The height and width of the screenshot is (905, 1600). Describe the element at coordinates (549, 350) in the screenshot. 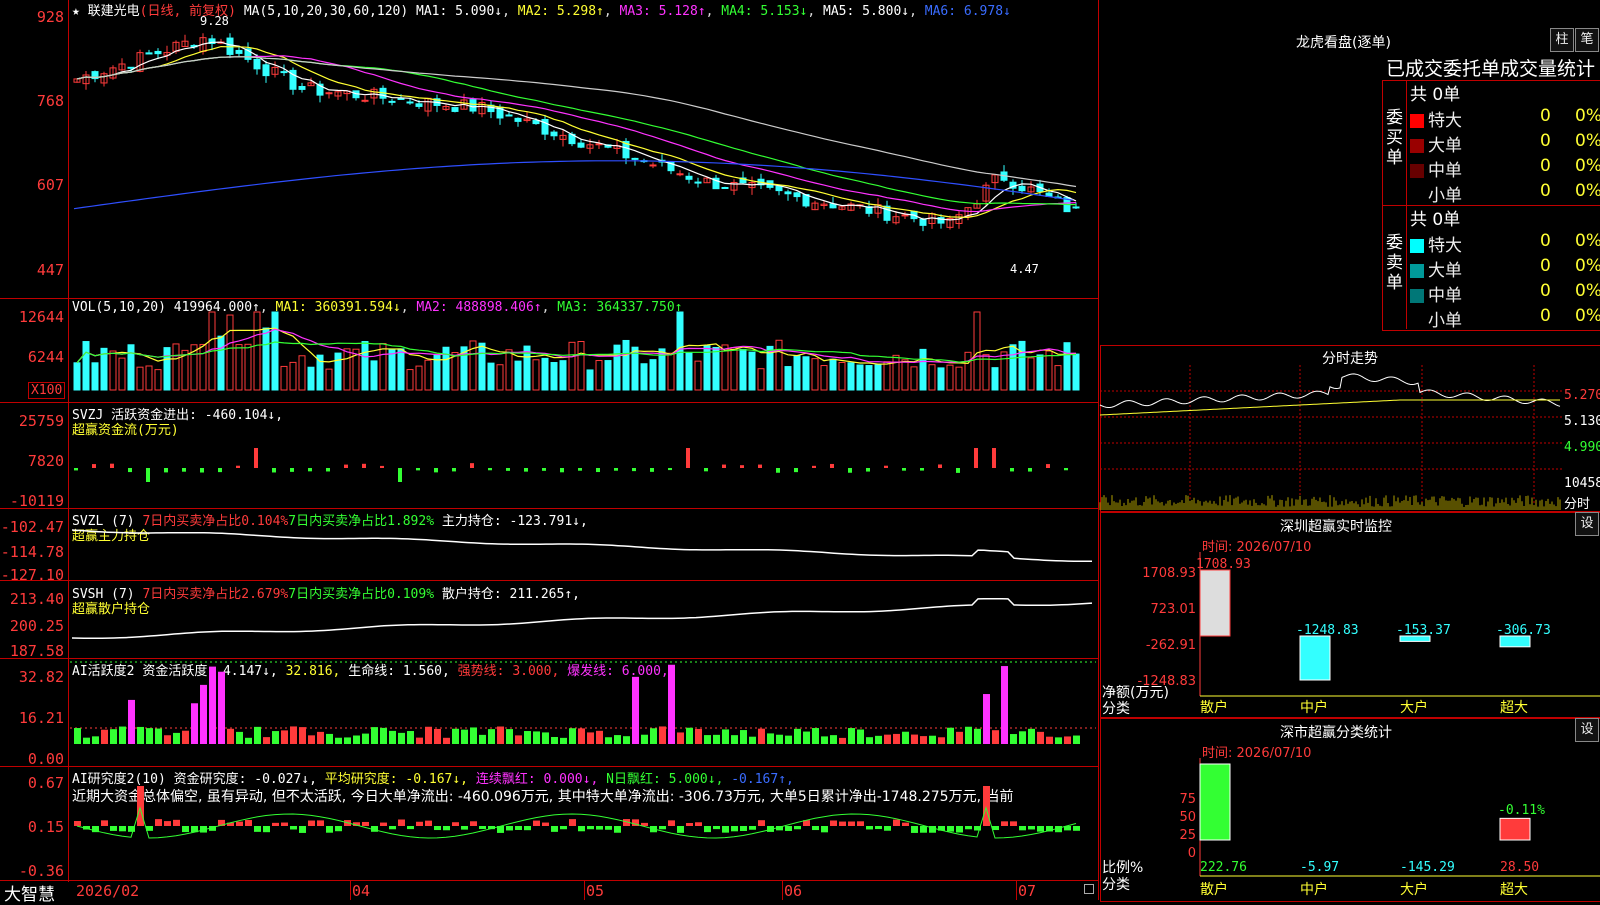

I see `volume-chart` at that location.